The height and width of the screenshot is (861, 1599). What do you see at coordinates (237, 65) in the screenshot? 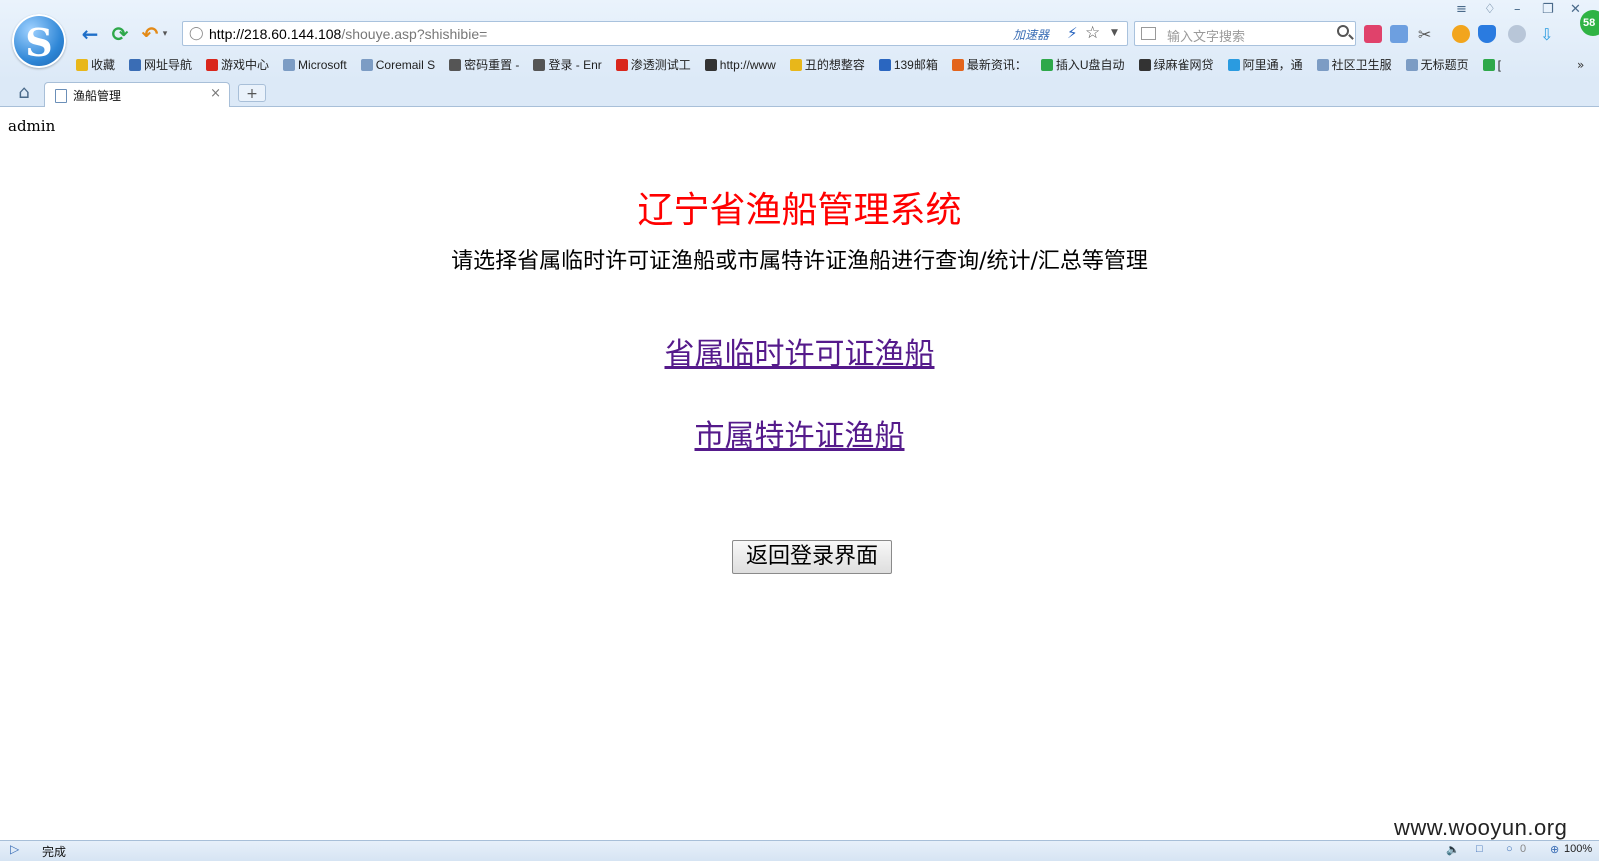
I see `bookmark-item: 游戏中心` at bounding box center [237, 65].